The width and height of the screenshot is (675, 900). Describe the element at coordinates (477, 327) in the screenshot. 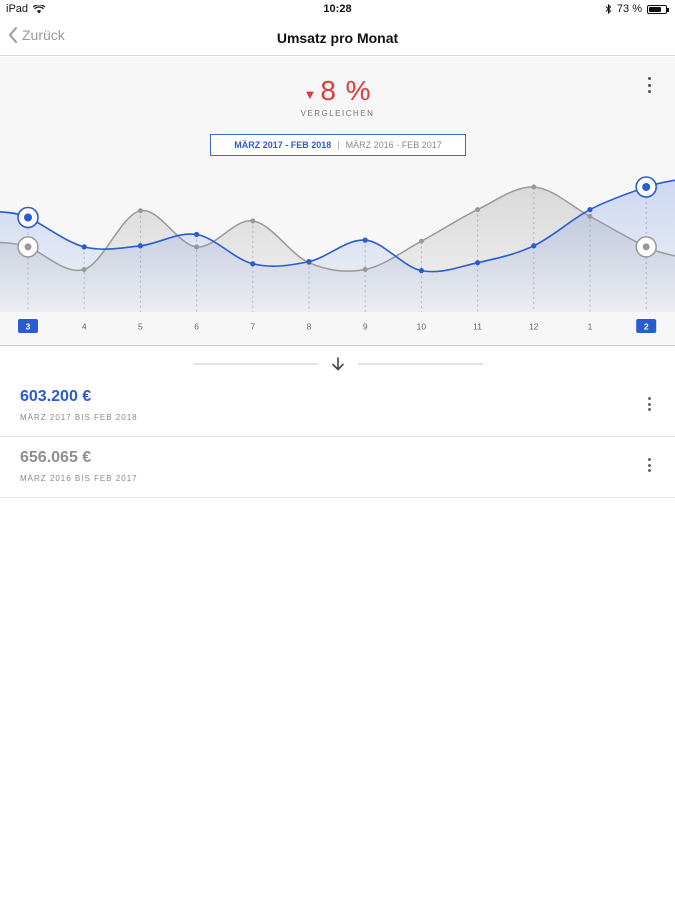

I see `x-tick-label: 11` at that location.